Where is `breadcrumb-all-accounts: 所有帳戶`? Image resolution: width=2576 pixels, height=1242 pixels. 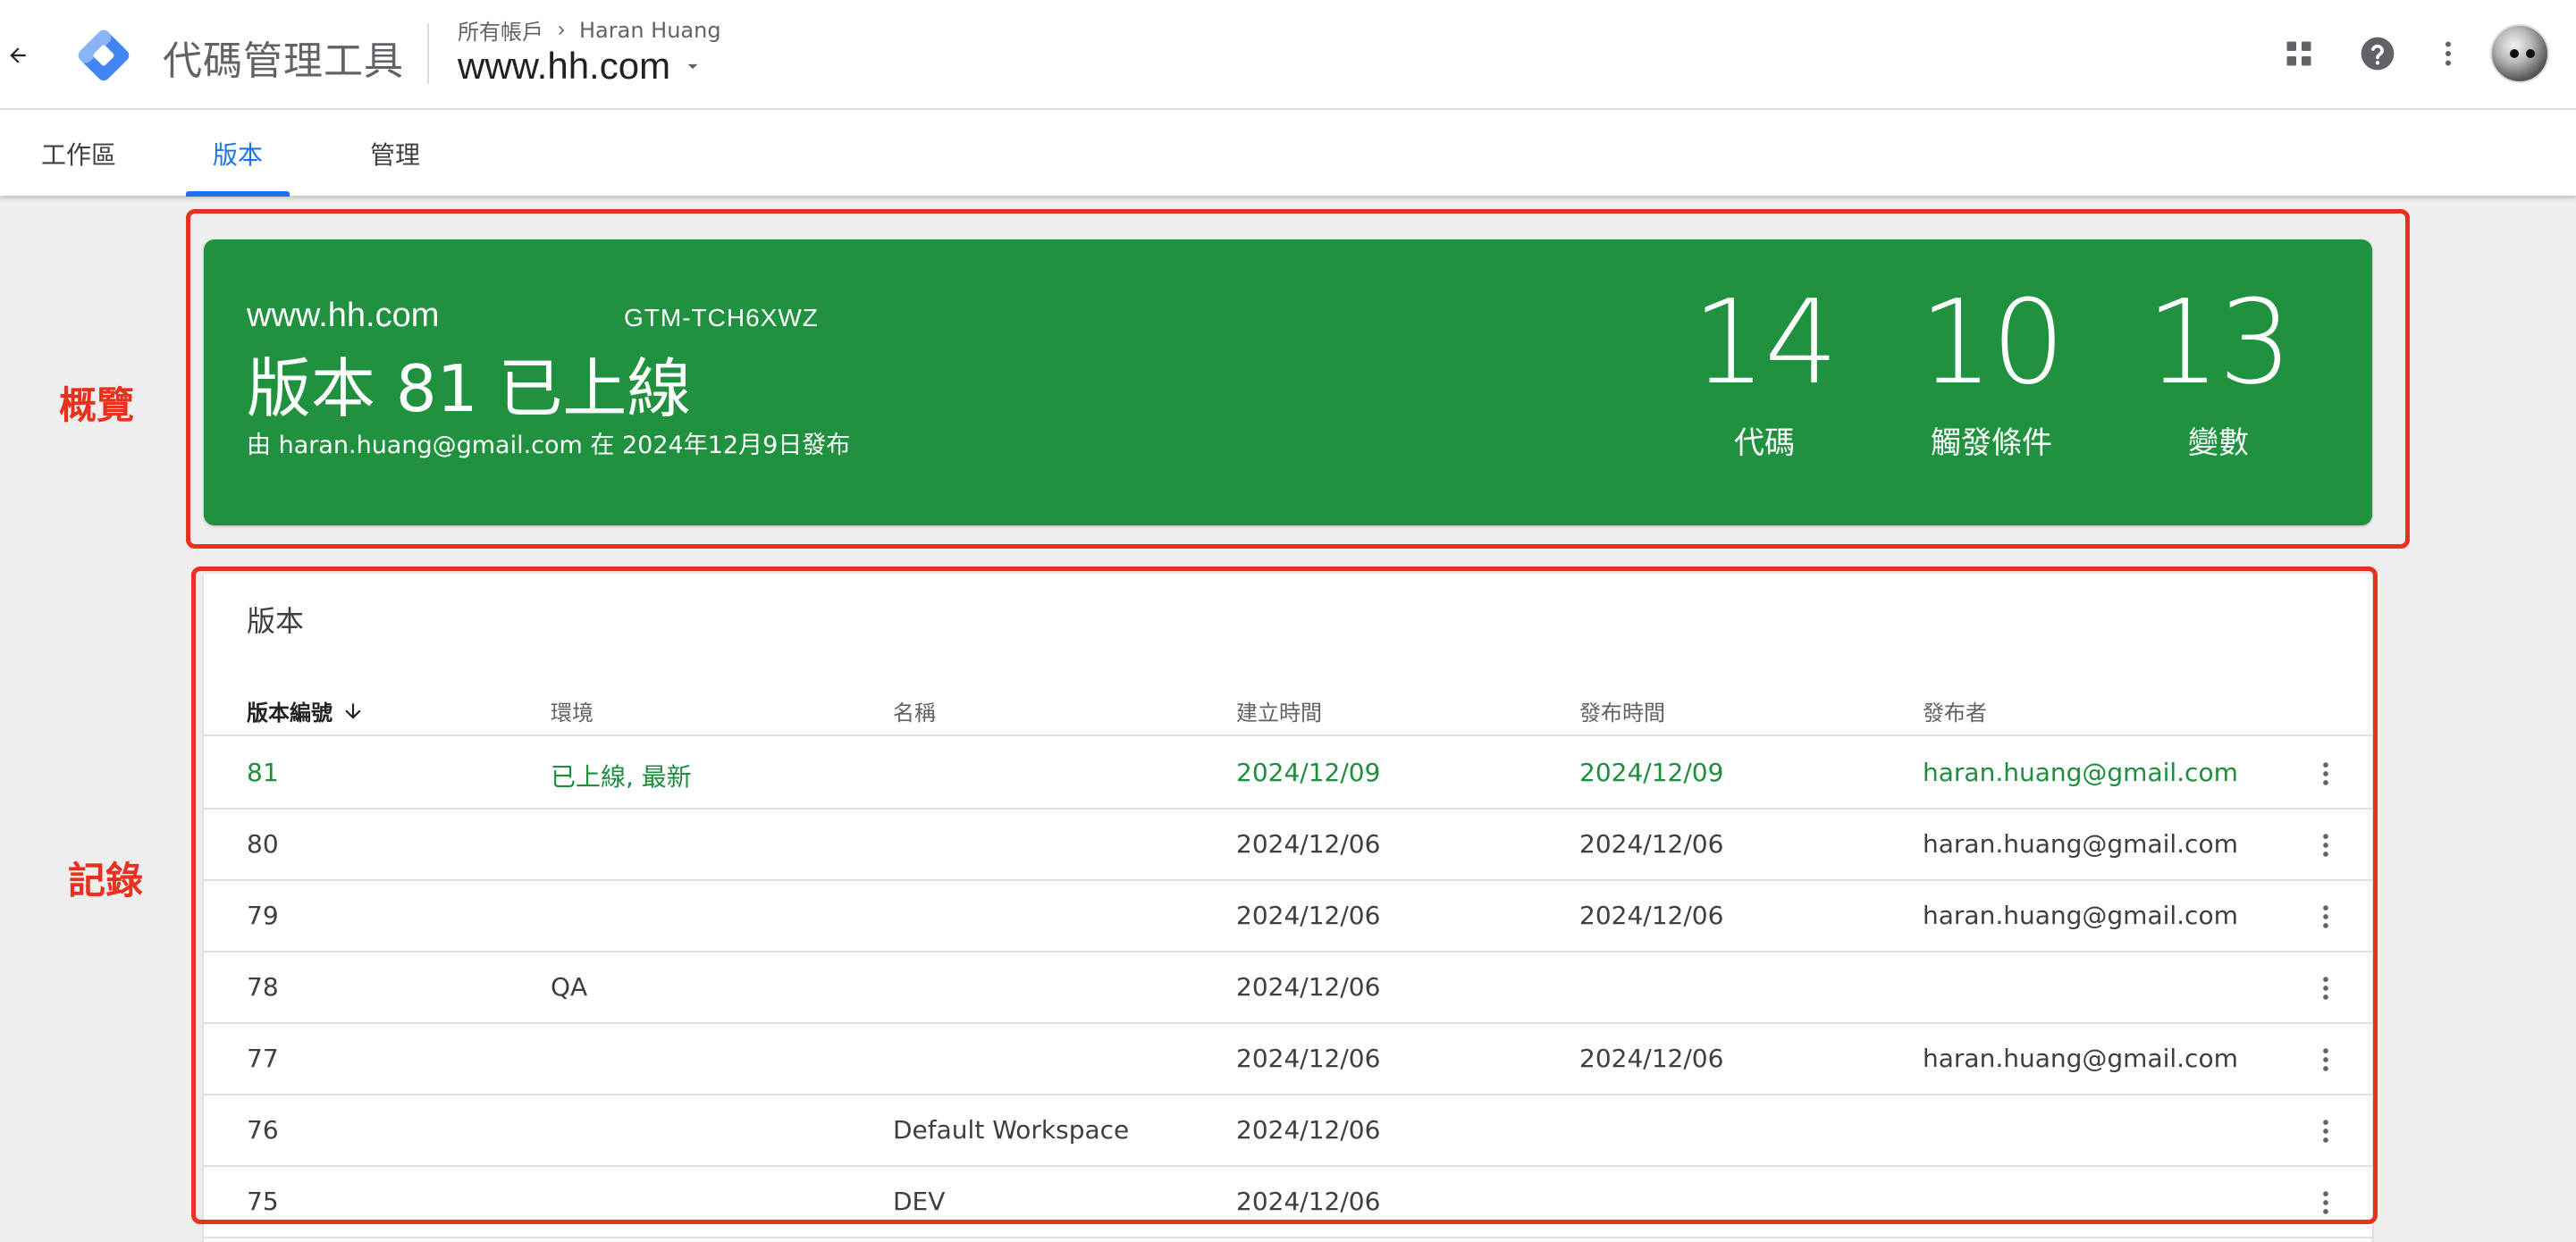
breadcrumb-all-accounts: 所有帳戶 is located at coordinates (501, 30).